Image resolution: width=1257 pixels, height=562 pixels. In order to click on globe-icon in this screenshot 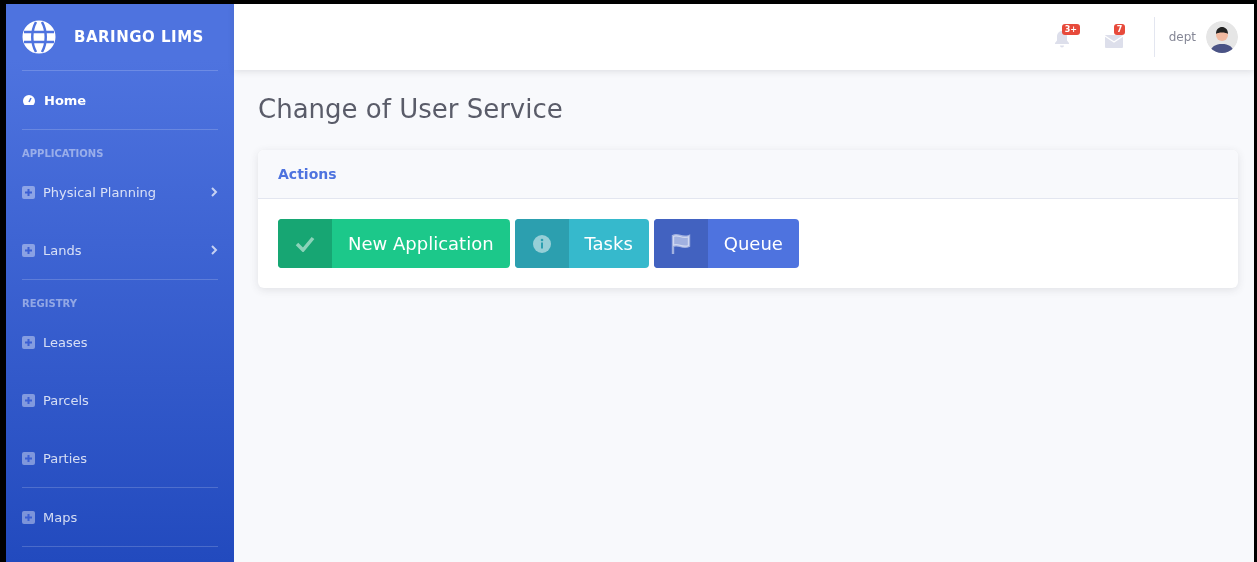, I will do `click(39, 37)`.